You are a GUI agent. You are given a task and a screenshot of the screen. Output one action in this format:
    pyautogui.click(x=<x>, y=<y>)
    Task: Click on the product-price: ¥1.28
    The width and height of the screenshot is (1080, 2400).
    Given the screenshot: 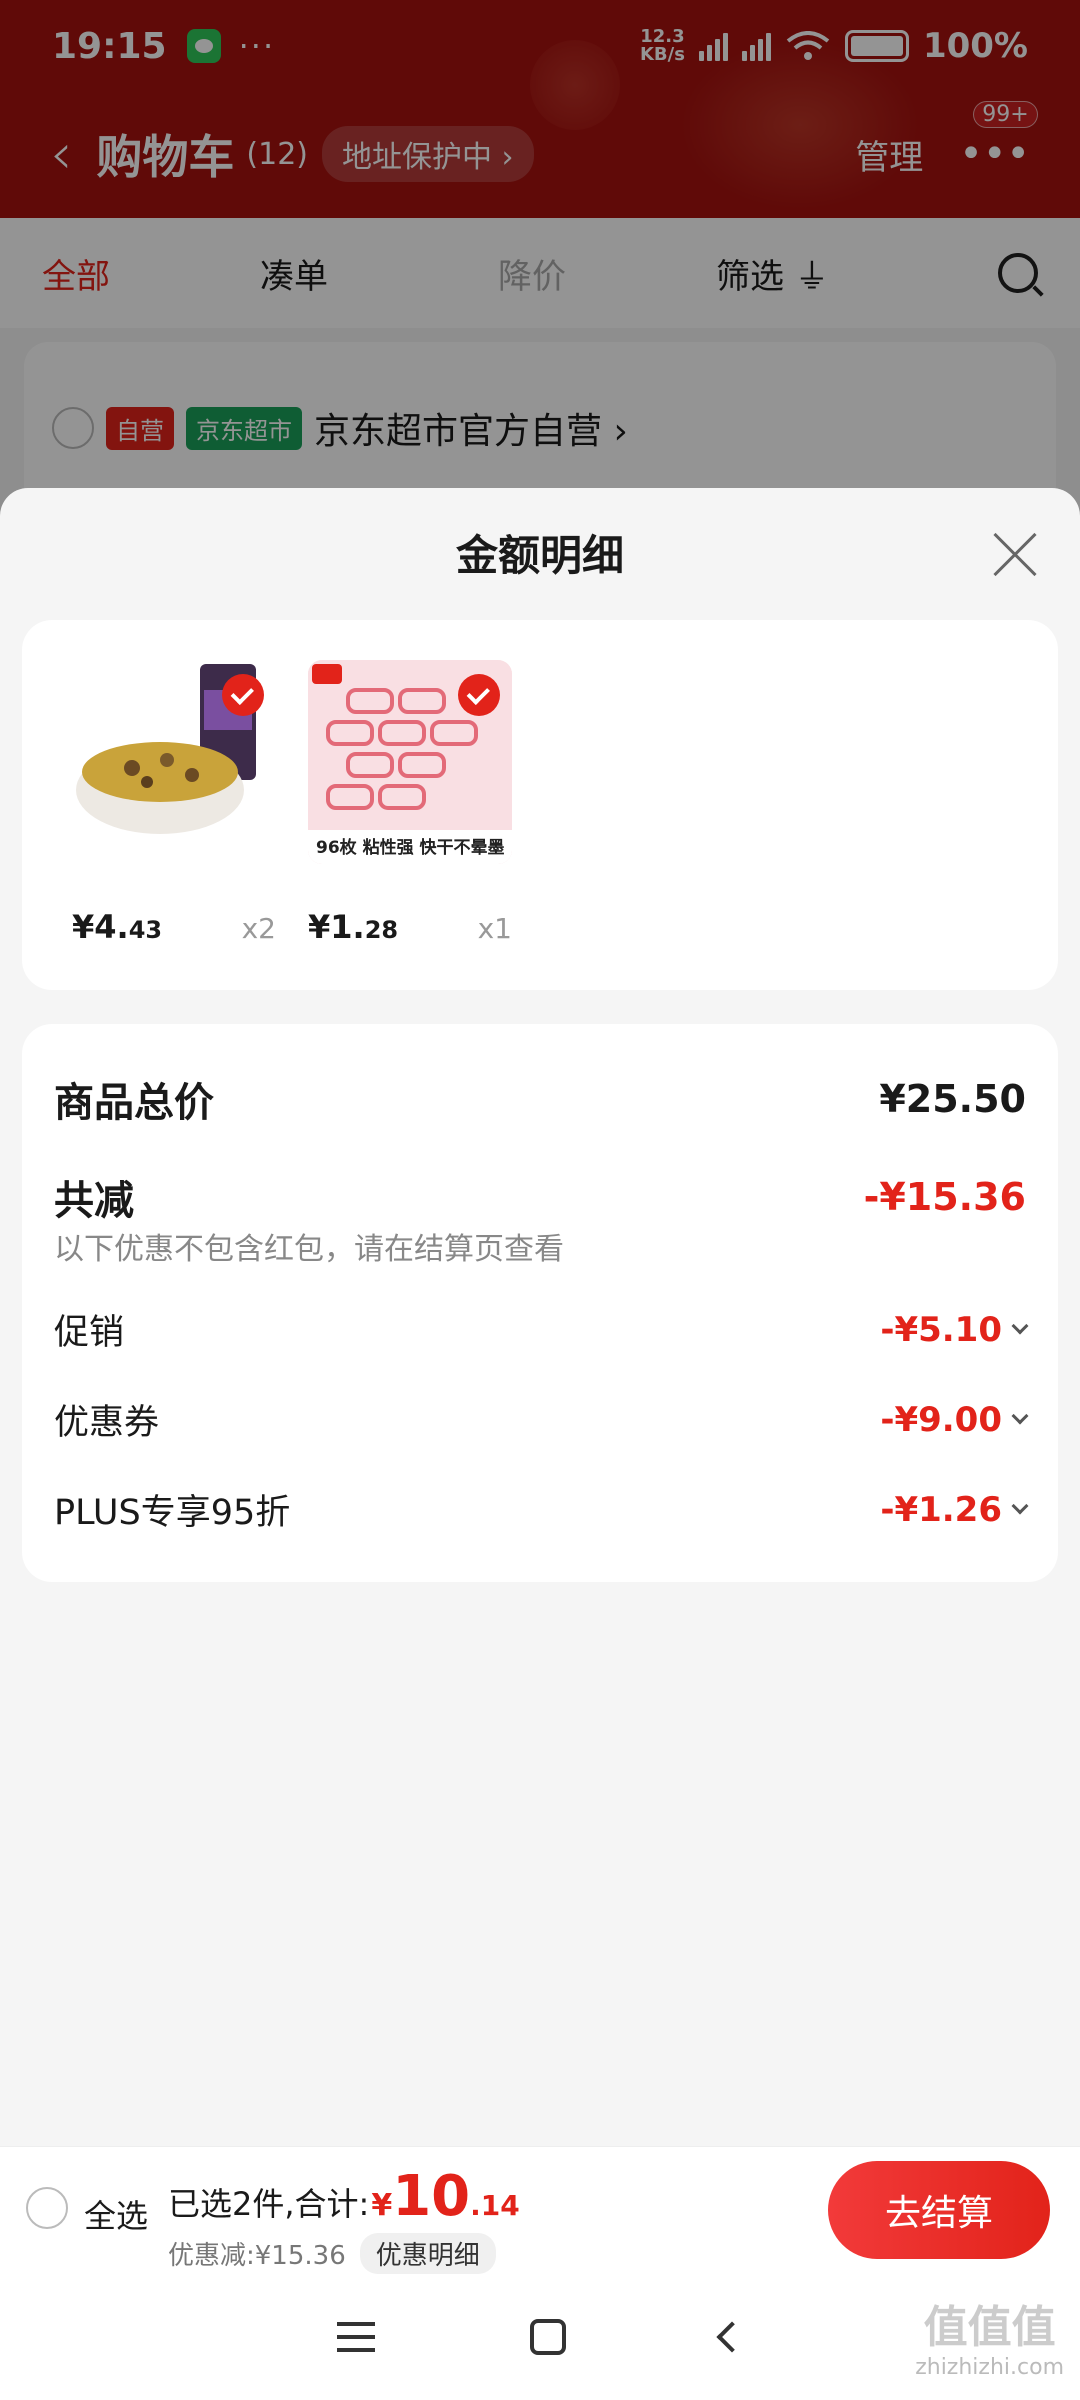 What is the action you would take?
    pyautogui.click(x=353, y=927)
    